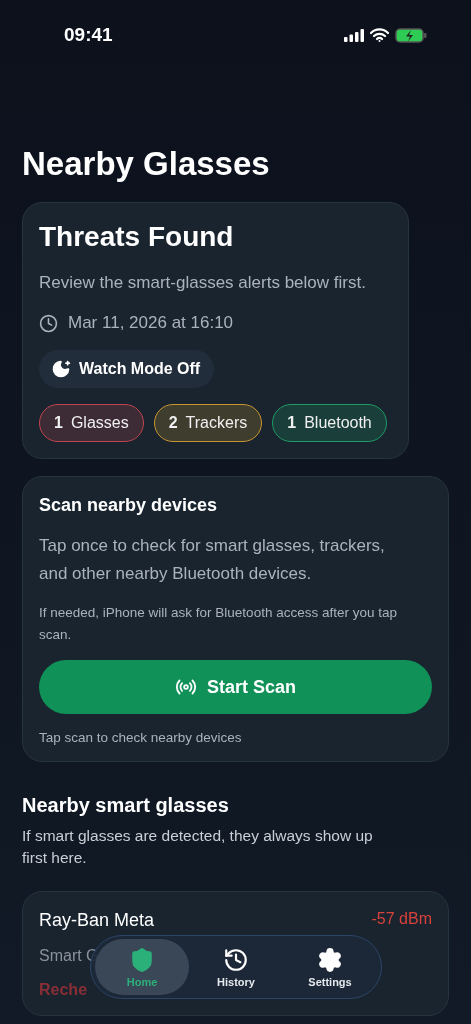 This screenshot has width=471, height=1024. What do you see at coordinates (218, 624) in the screenshot?
I see `scan-note: If needed, iPhone will ask for Bluetooth access after you tap scan.` at bounding box center [218, 624].